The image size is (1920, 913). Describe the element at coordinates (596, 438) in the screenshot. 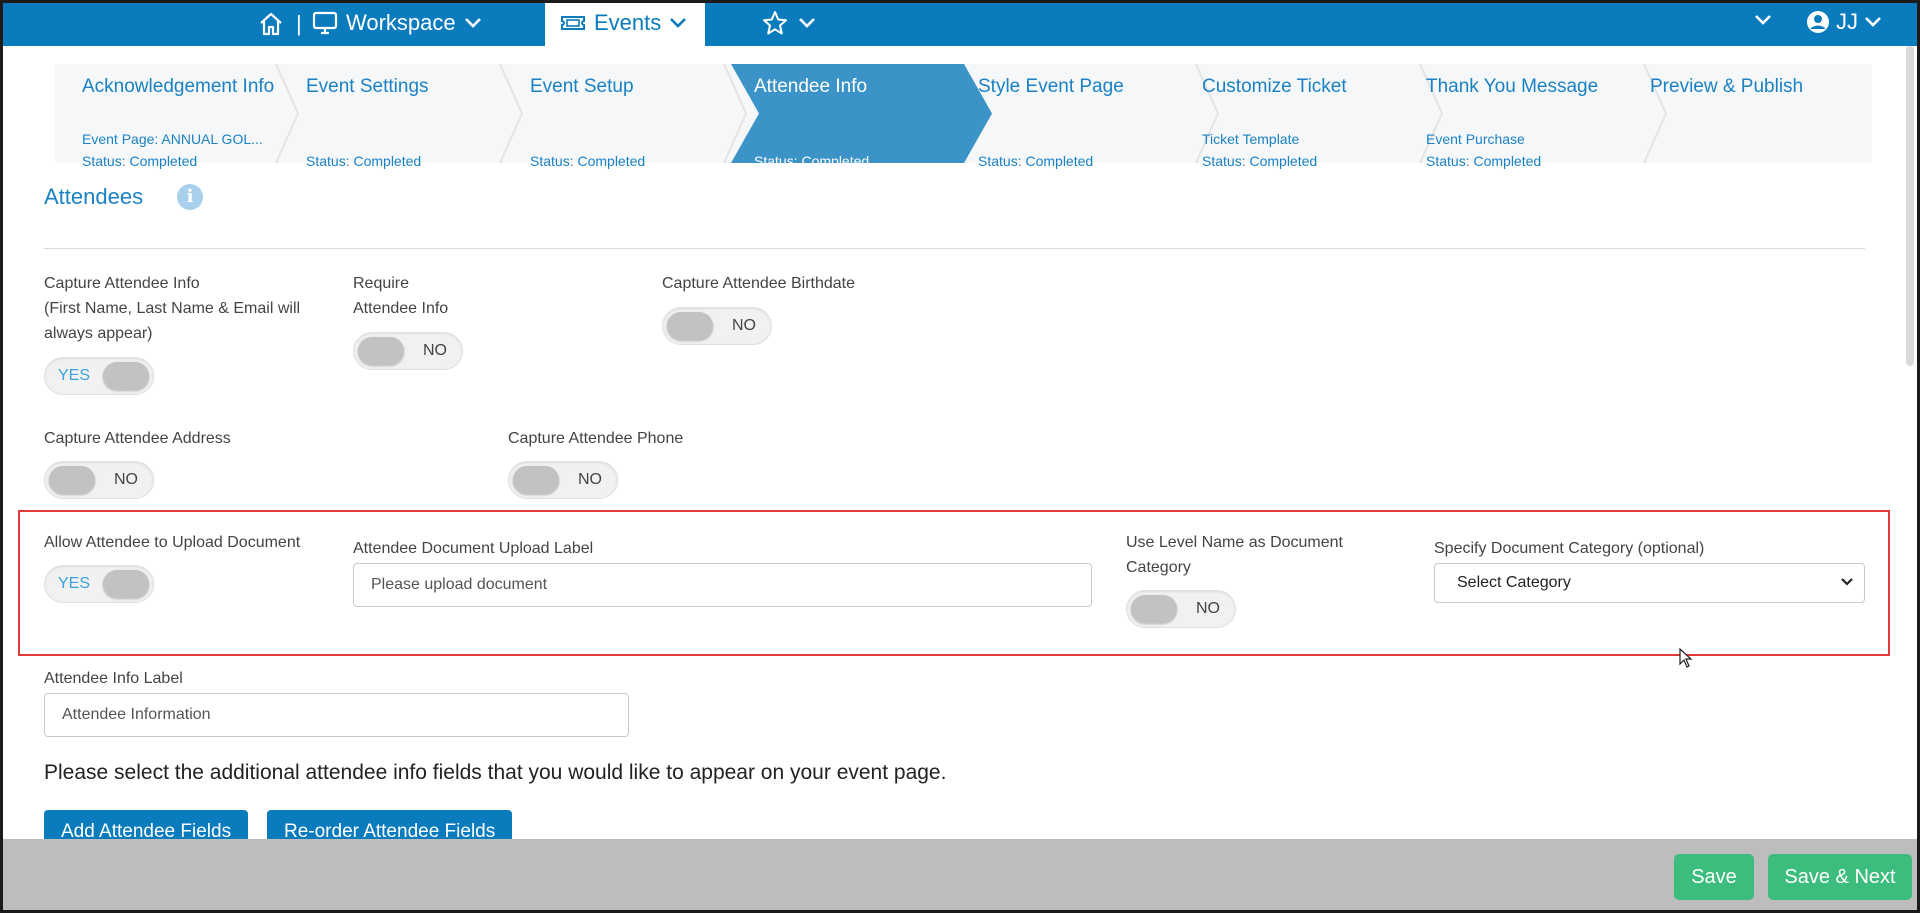

I see `capture-phone-label: Capture Attendee Phone` at that location.